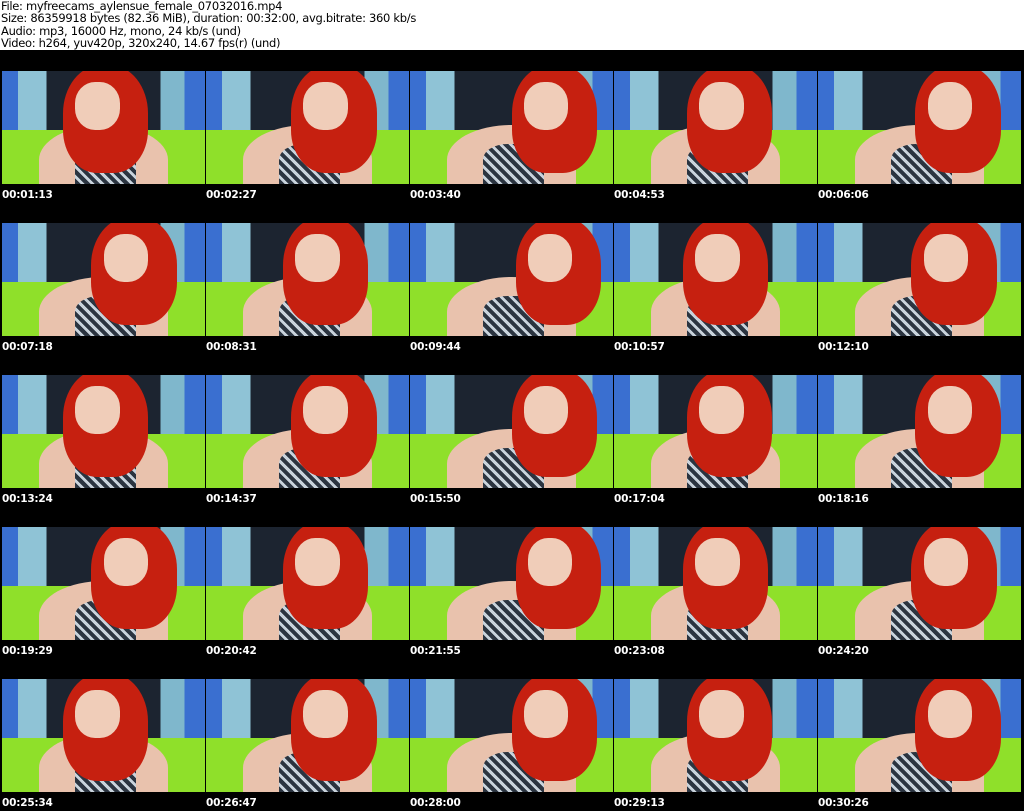  Describe the element at coordinates (639, 651) in the screenshot. I see `timestamp: 00:23:08` at that location.